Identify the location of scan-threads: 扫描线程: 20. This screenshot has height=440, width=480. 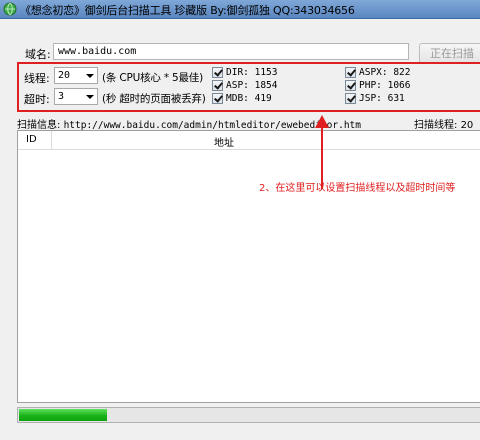
(443, 123).